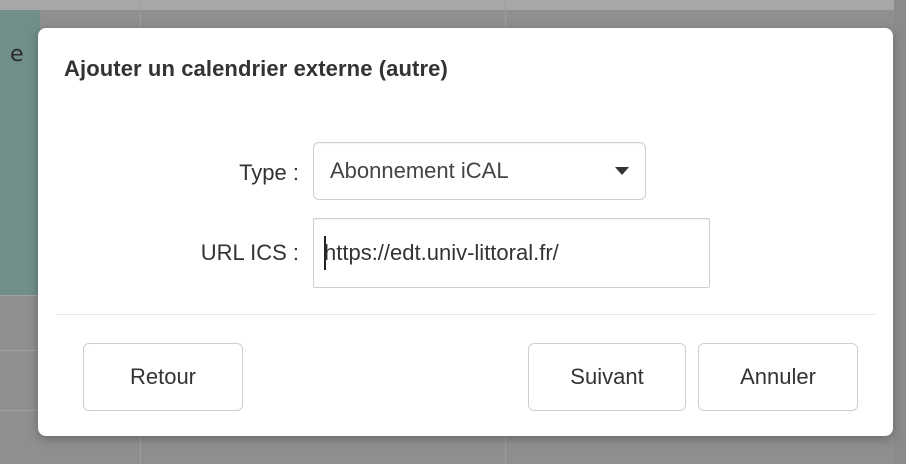 The width and height of the screenshot is (906, 464). I want to click on type-select-value: Abonnement iCAL, so click(419, 170).